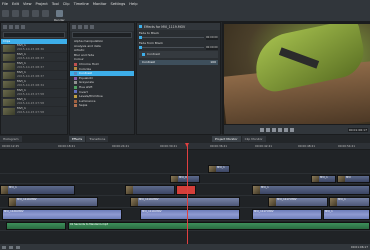 This screenshot has height=250, width=370. I want to click on menu-icon, so click(23, 27).